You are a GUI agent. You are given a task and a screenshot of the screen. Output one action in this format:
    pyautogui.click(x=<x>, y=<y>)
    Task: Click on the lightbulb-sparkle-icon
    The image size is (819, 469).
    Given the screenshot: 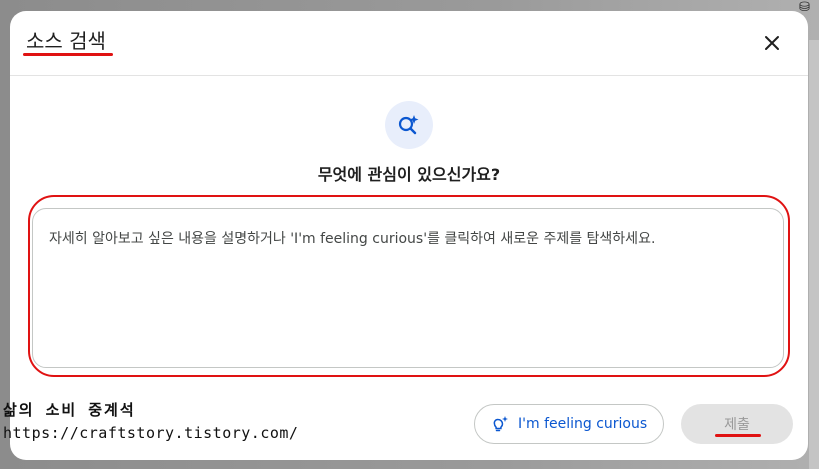 What is the action you would take?
    pyautogui.click(x=500, y=424)
    